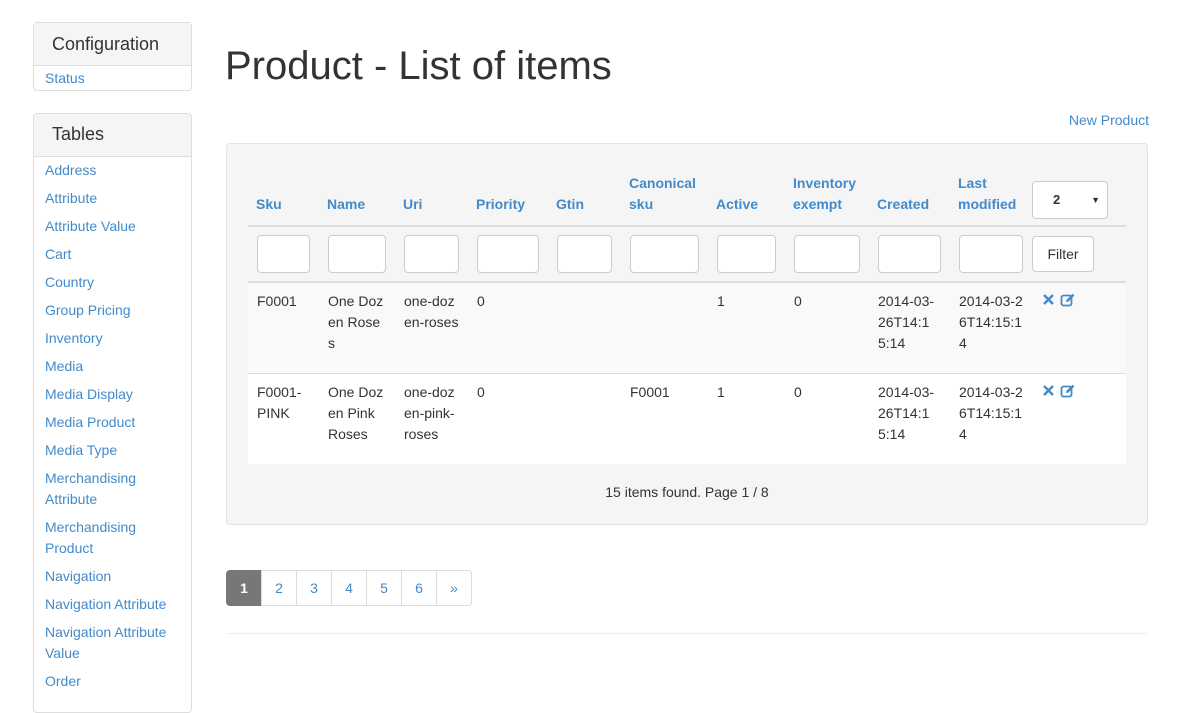  Describe the element at coordinates (431, 327) in the screenshot. I see `cell-uri: one-dozen-roses` at that location.